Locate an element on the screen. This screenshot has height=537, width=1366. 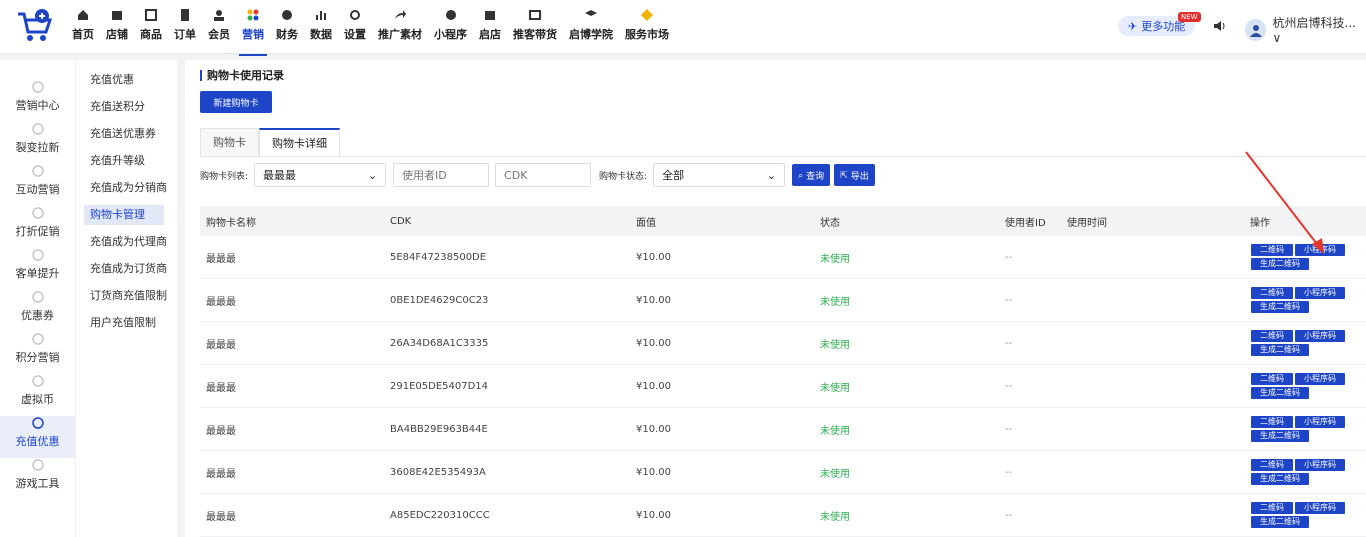
nav-item-6: 财务 is located at coordinates (287, 27).